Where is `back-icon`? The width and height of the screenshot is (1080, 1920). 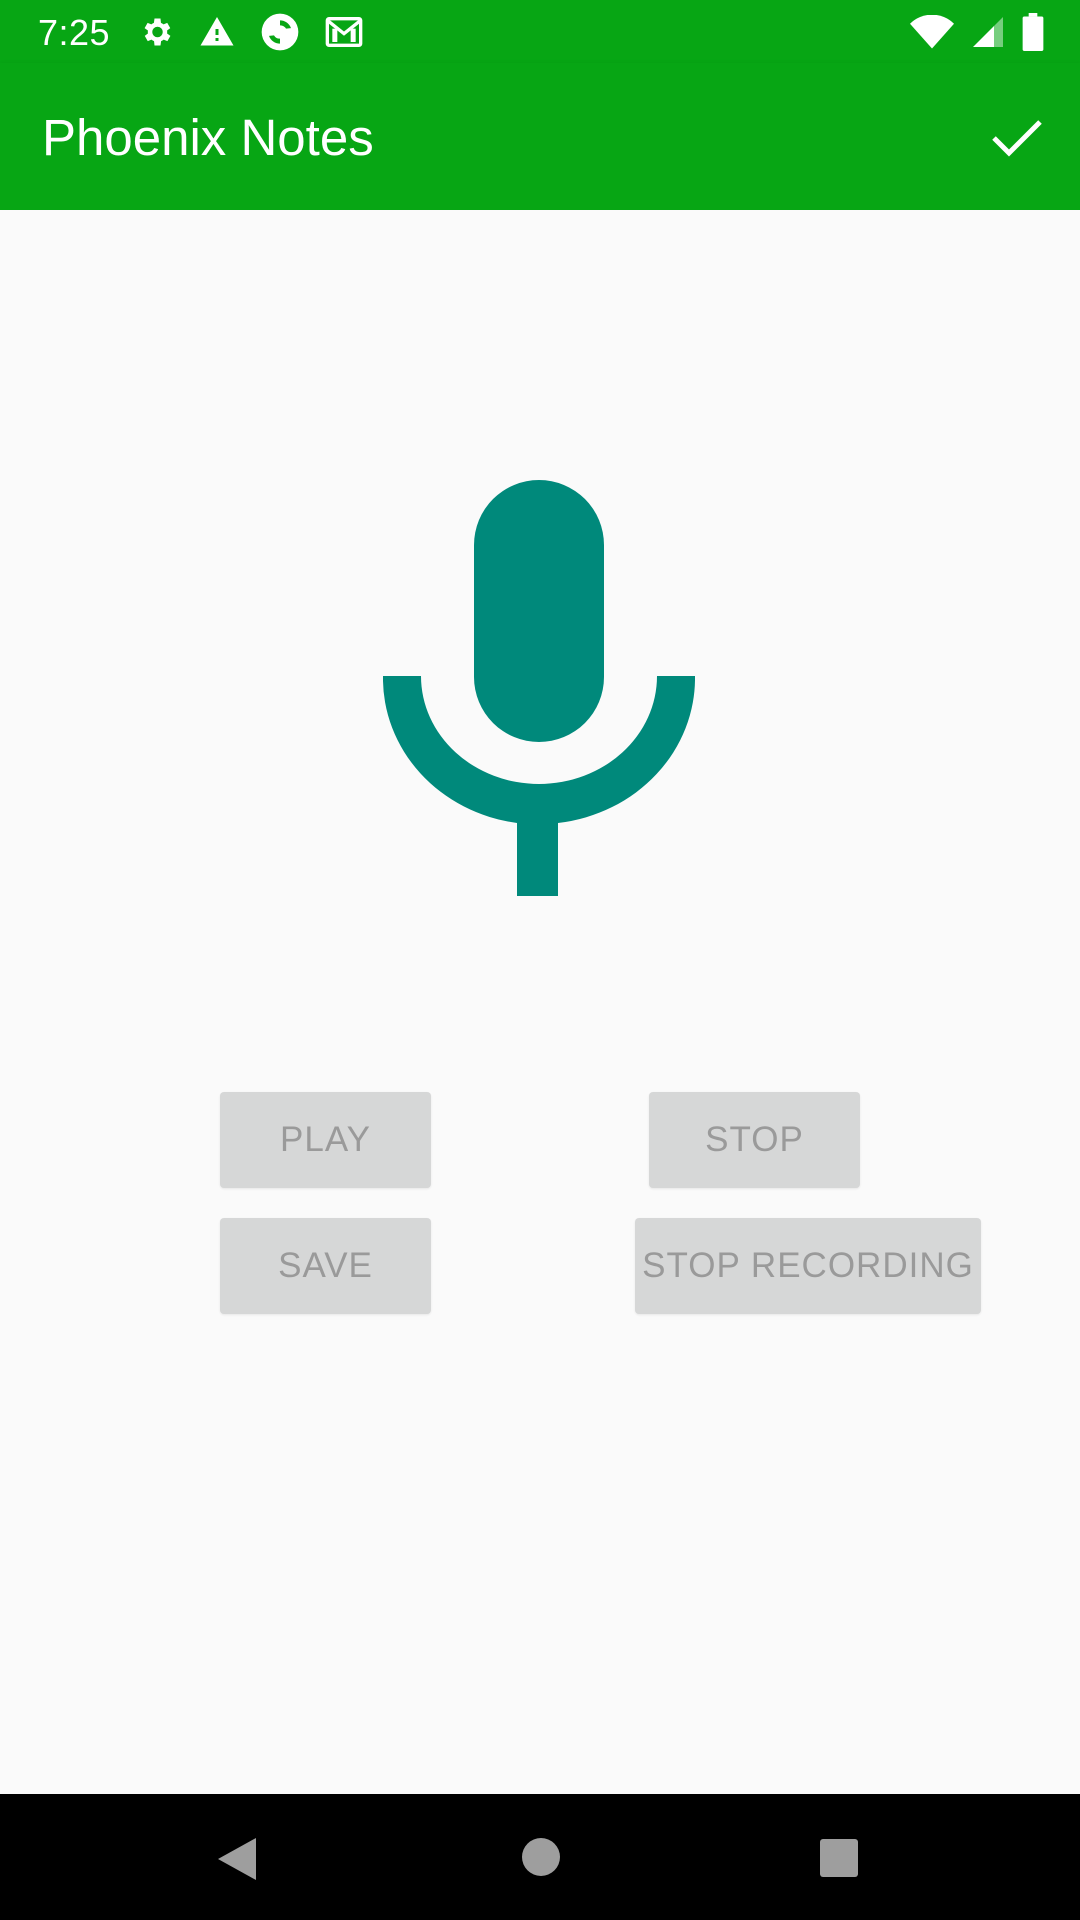
back-icon is located at coordinates (237, 1859).